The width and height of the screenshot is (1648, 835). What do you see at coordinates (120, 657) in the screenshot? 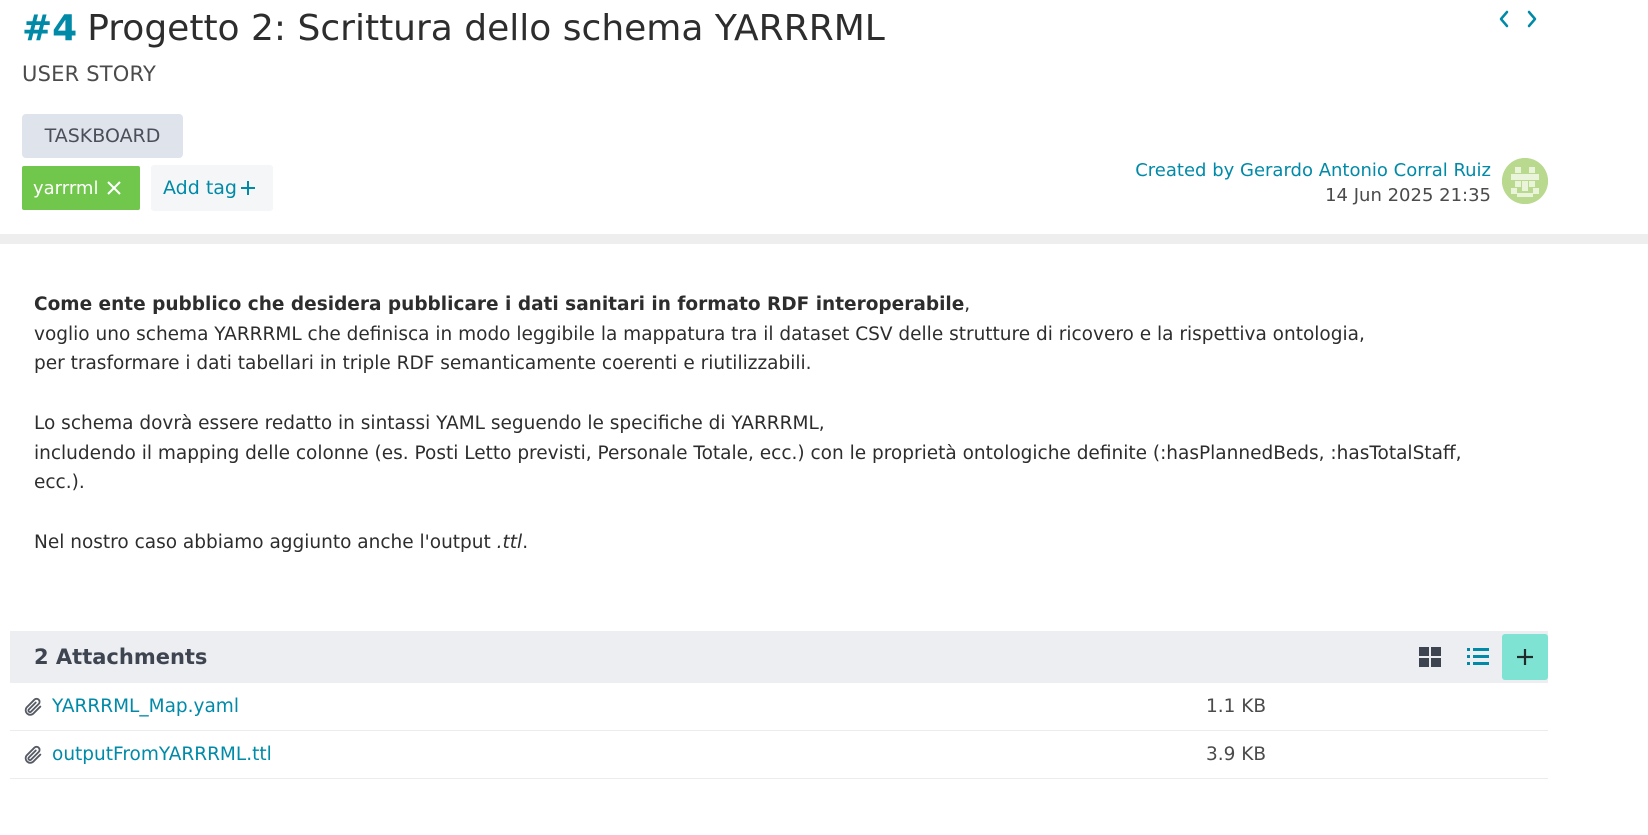
I see `attachments-title: 2 Attachments` at bounding box center [120, 657].